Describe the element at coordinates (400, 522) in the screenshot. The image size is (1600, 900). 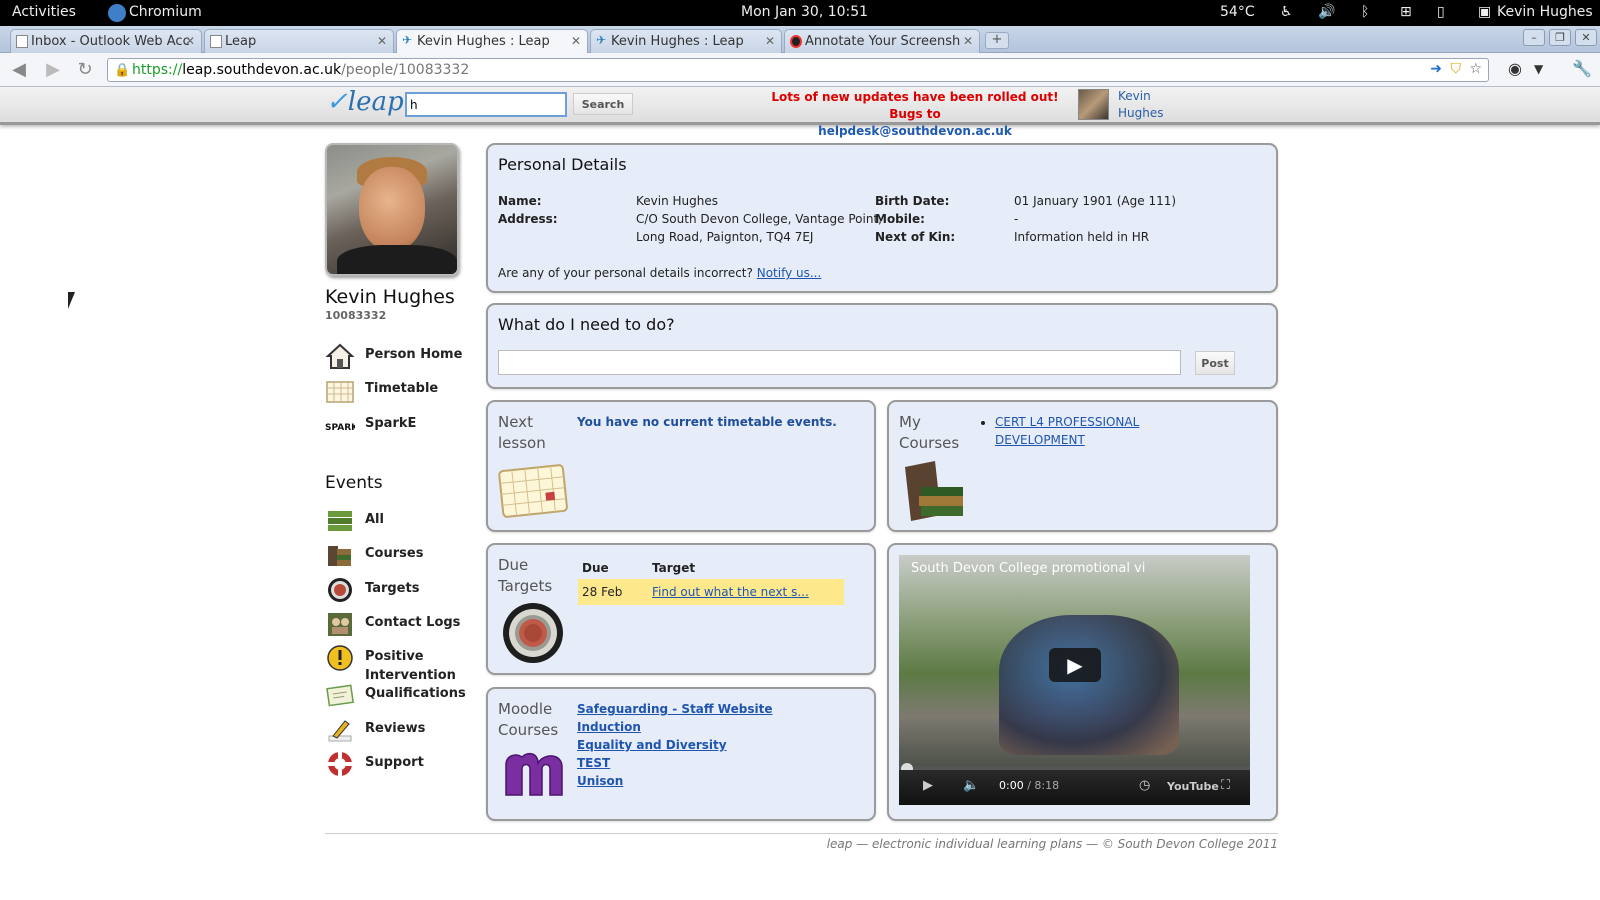
I see `event-all: All` at that location.